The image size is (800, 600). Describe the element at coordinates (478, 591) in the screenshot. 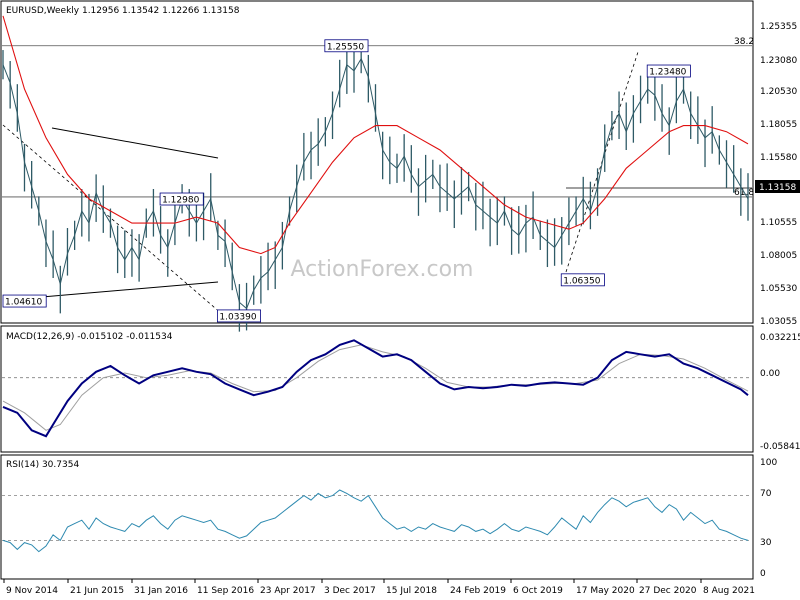

I see `x-tick-label: 24 Feb 2019` at that location.